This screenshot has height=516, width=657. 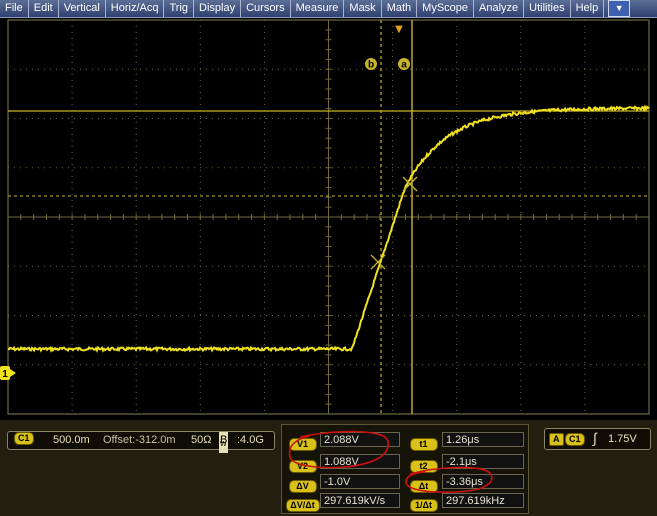 I want to click on menu-help: Help, so click(x=588, y=8).